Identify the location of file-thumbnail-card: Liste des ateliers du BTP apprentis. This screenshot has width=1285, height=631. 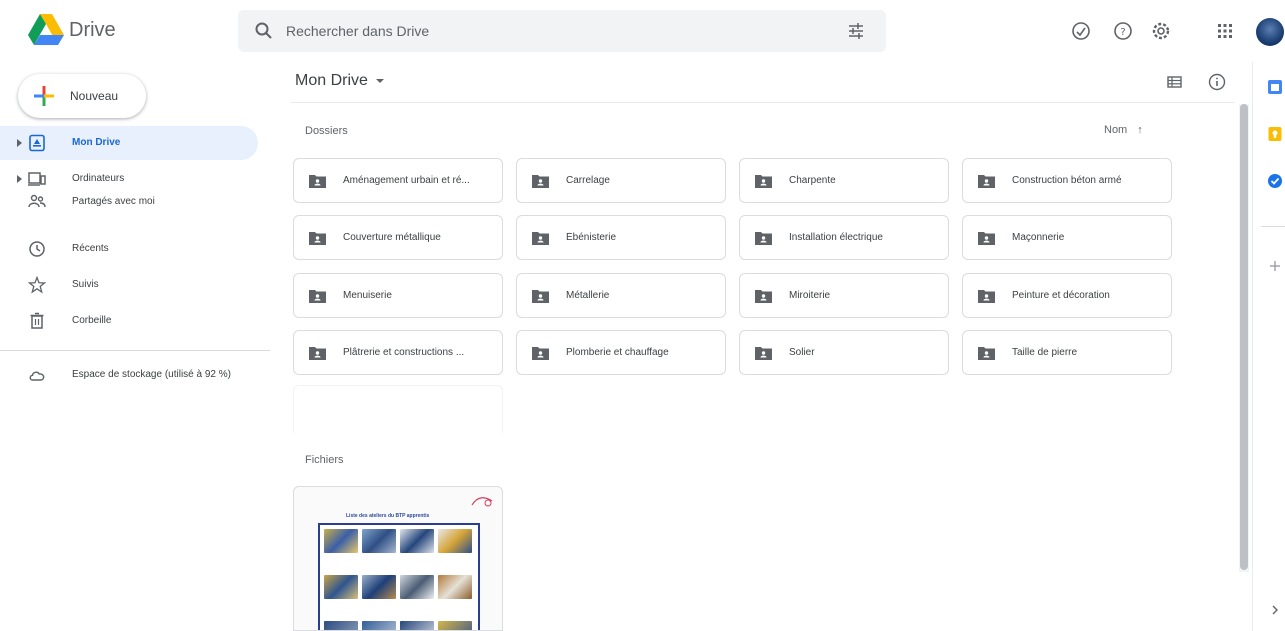
(398, 558).